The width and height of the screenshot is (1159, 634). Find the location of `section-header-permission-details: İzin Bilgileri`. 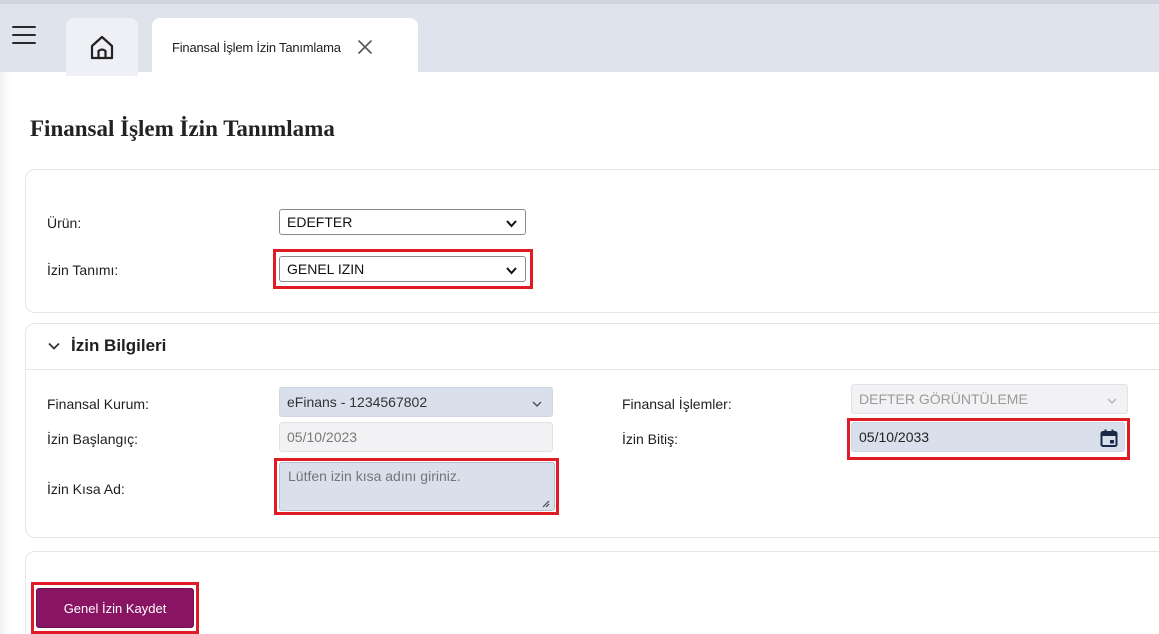

section-header-permission-details: İzin Bilgileri is located at coordinates (106, 346).